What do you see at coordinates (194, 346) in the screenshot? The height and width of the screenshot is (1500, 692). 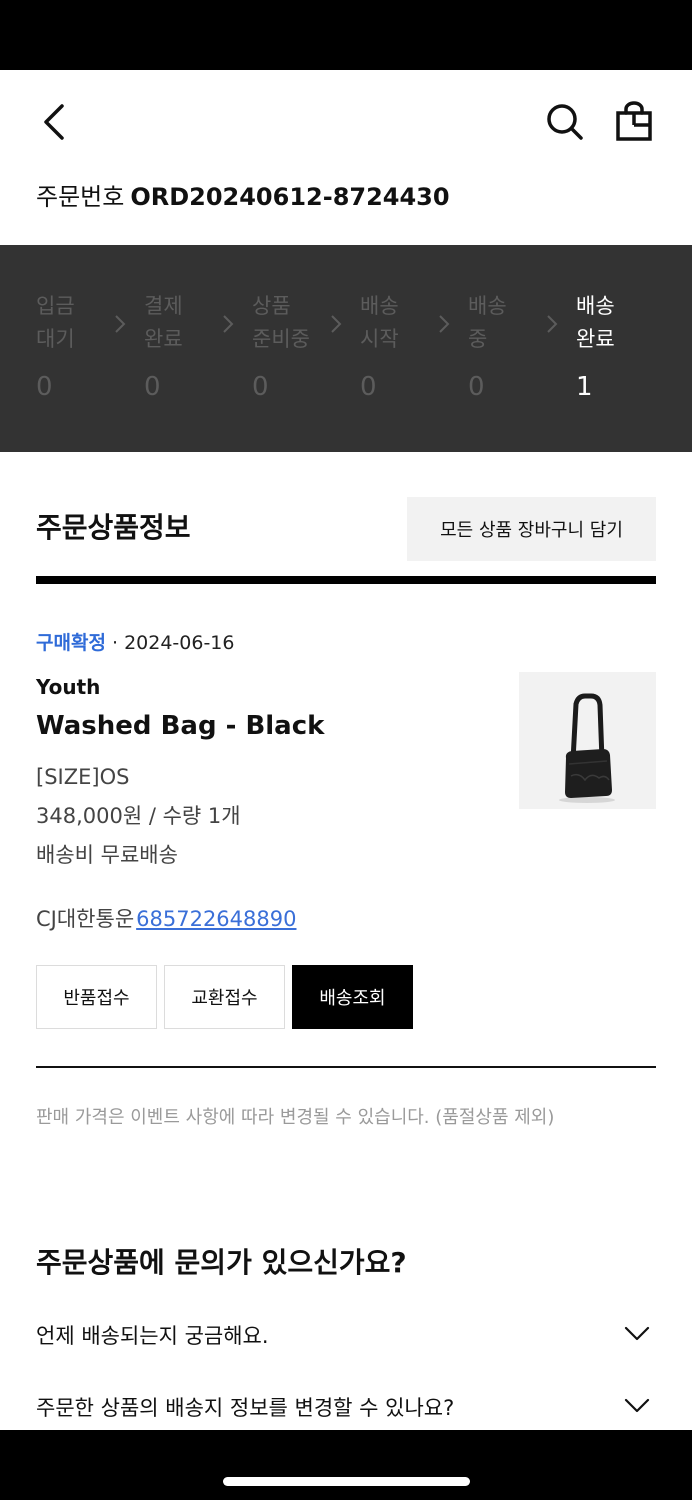 I see `step-payment-complete: 결제 완료 0` at bounding box center [194, 346].